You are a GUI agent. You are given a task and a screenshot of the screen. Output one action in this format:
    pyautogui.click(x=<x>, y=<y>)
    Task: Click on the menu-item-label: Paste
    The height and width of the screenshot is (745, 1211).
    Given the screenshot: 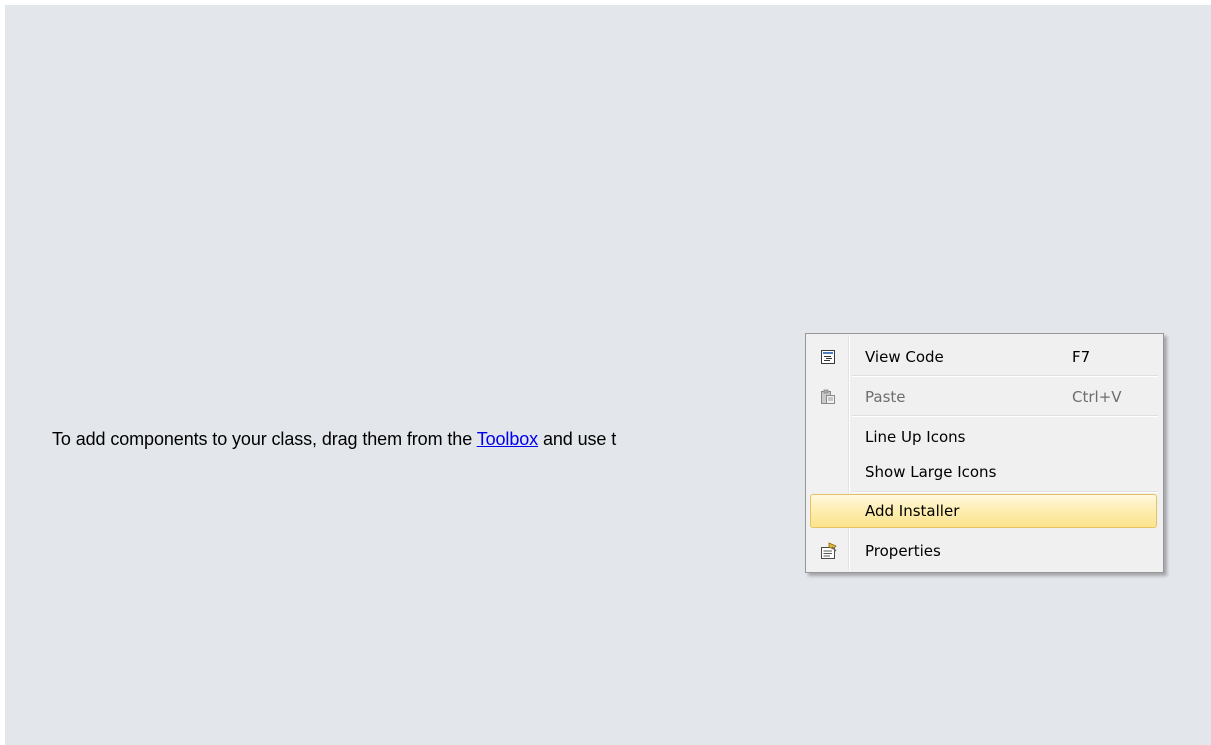 What is the action you would take?
    pyautogui.click(x=885, y=397)
    